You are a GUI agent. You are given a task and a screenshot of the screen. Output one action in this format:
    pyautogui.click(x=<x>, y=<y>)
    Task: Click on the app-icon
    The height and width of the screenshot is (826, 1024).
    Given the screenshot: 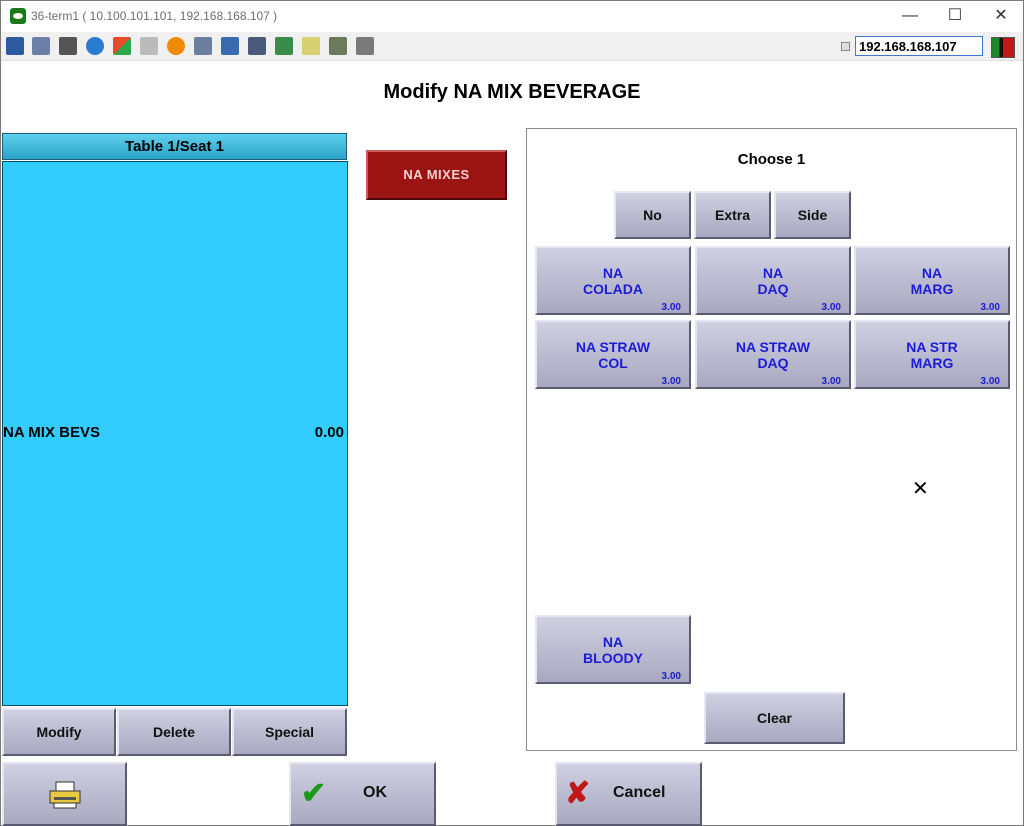 What is the action you would take?
    pyautogui.click(x=18, y=16)
    